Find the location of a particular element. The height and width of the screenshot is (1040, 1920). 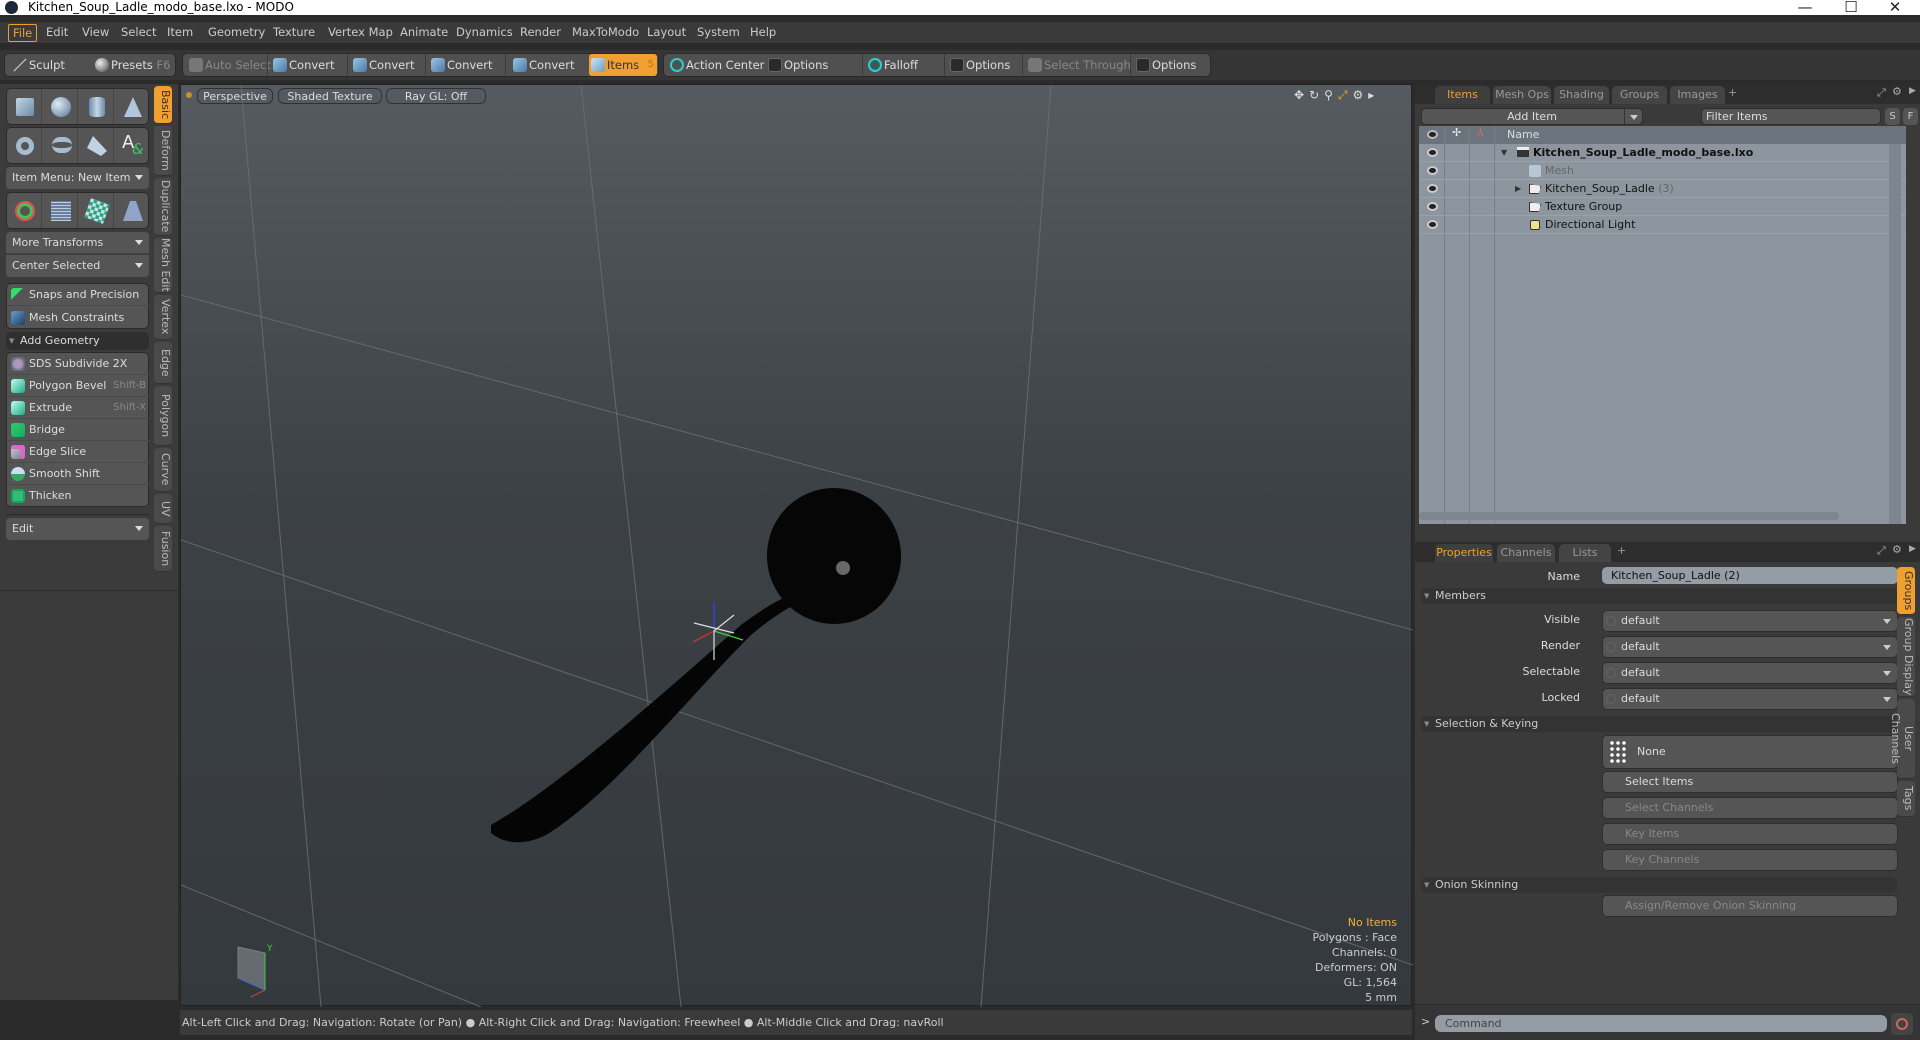

tab-groups-vertical: Groups is located at coordinates (1906, 591).